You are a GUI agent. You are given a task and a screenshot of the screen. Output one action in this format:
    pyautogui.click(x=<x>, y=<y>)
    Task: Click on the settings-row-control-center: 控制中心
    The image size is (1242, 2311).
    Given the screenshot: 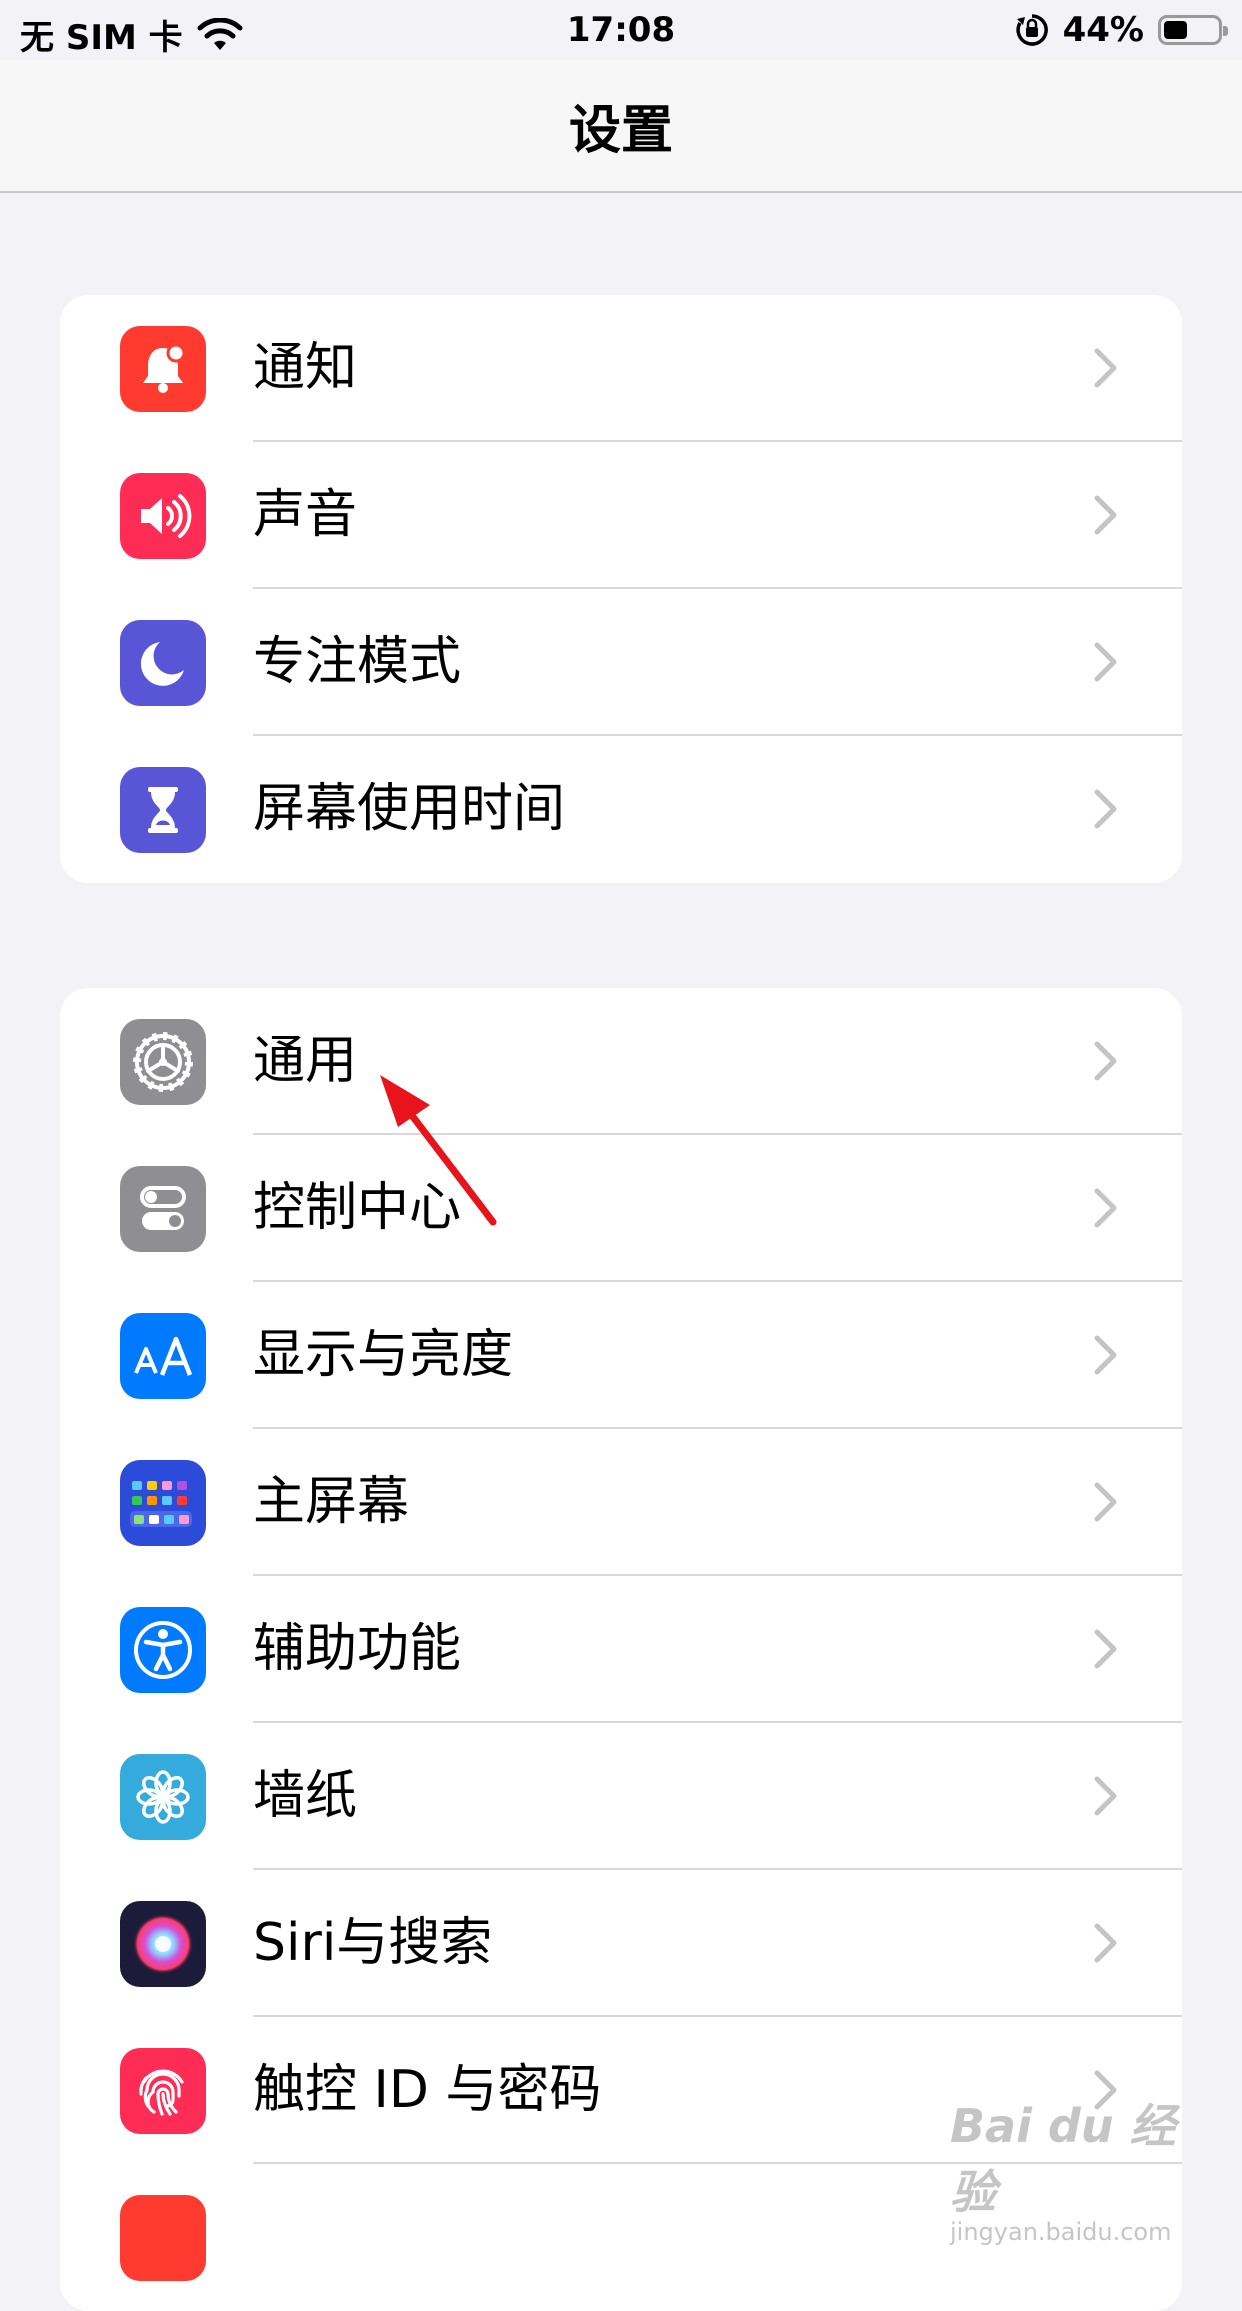 What is the action you would take?
    pyautogui.click(x=621, y=1208)
    